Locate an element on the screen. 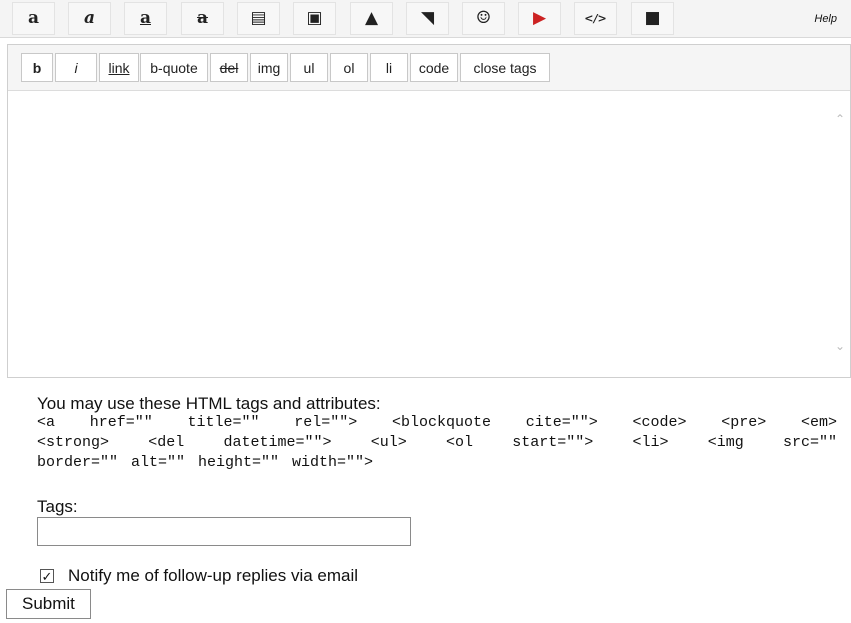  quicktag-li: li is located at coordinates (389, 67).